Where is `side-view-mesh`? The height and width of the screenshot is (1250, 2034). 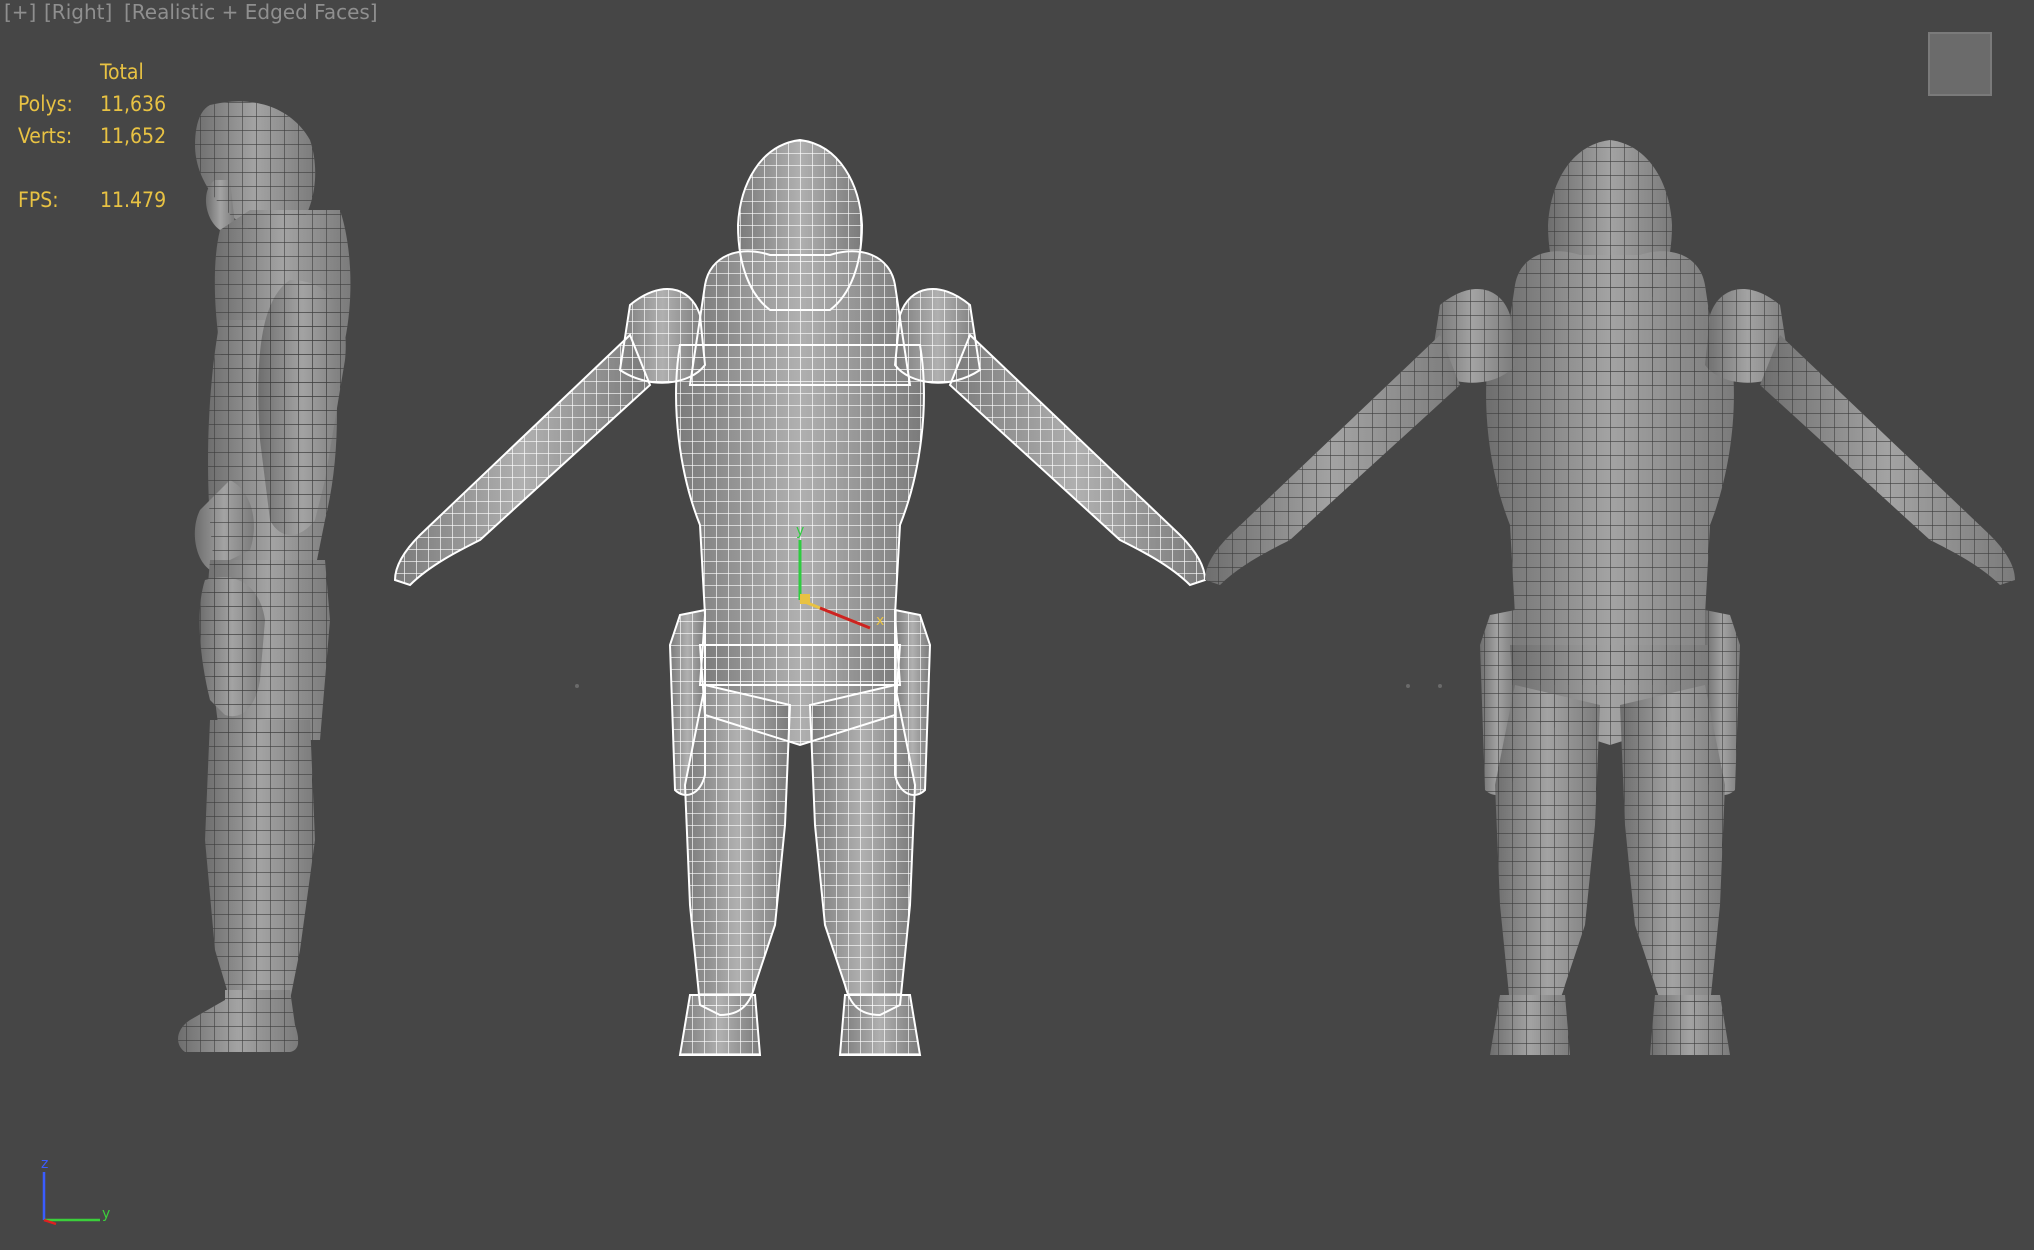
side-view-mesh is located at coordinates (264, 576).